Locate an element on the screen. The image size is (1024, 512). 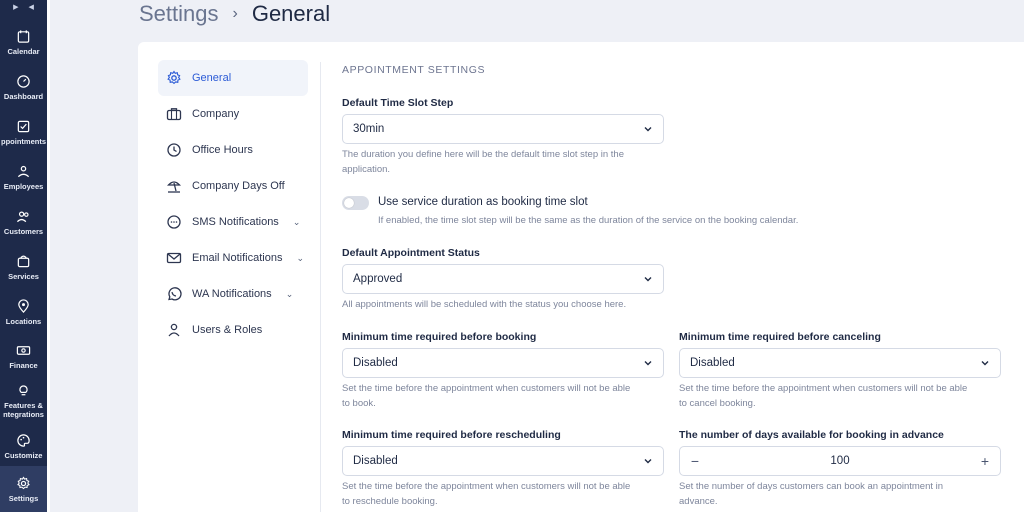
before-rescheduling-select: Disabled is located at coordinates (503, 461).